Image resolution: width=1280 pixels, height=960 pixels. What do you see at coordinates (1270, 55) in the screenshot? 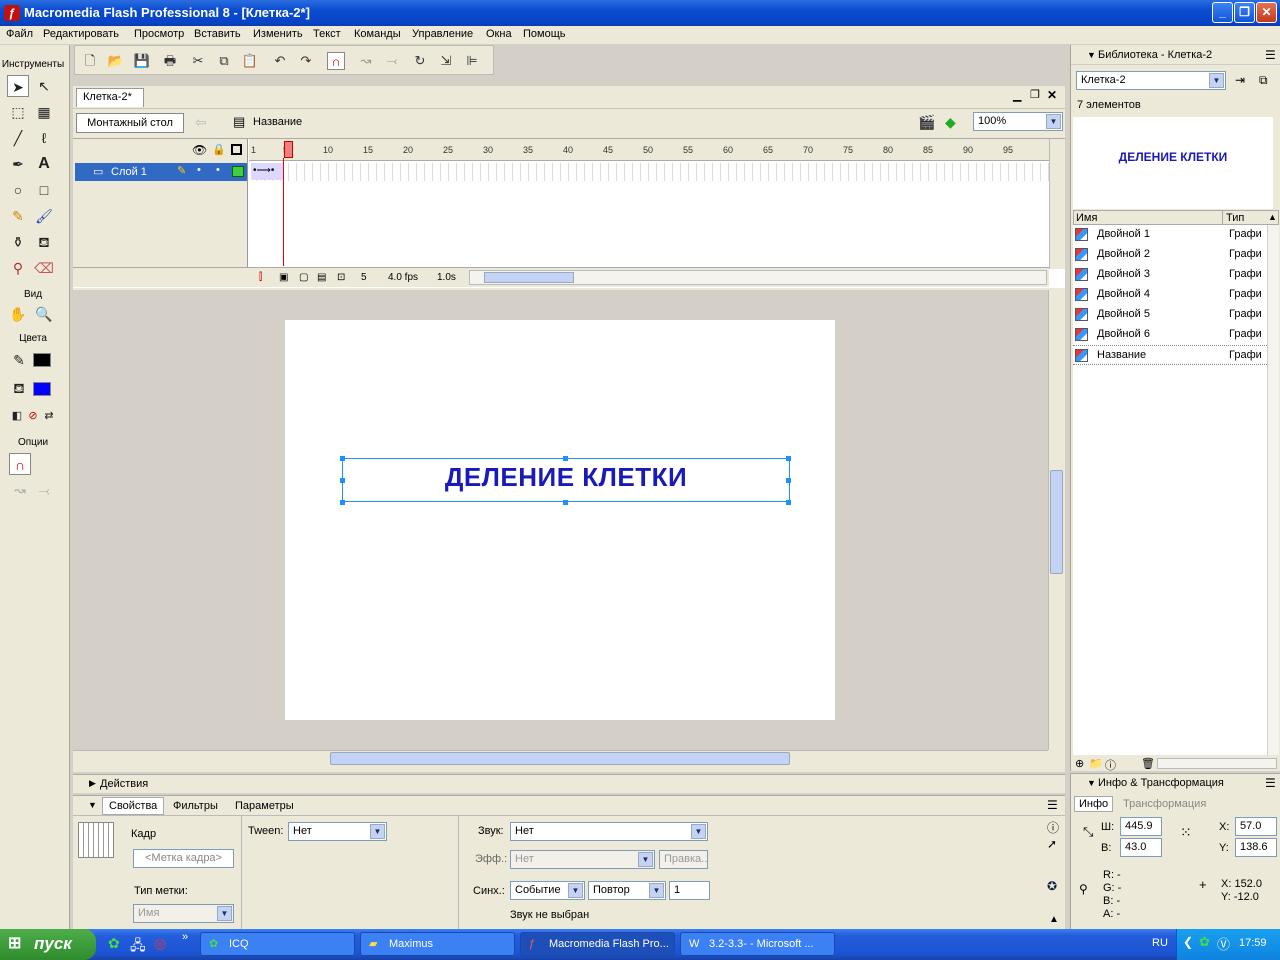
I see `library-menu-icon: ☰` at bounding box center [1270, 55].